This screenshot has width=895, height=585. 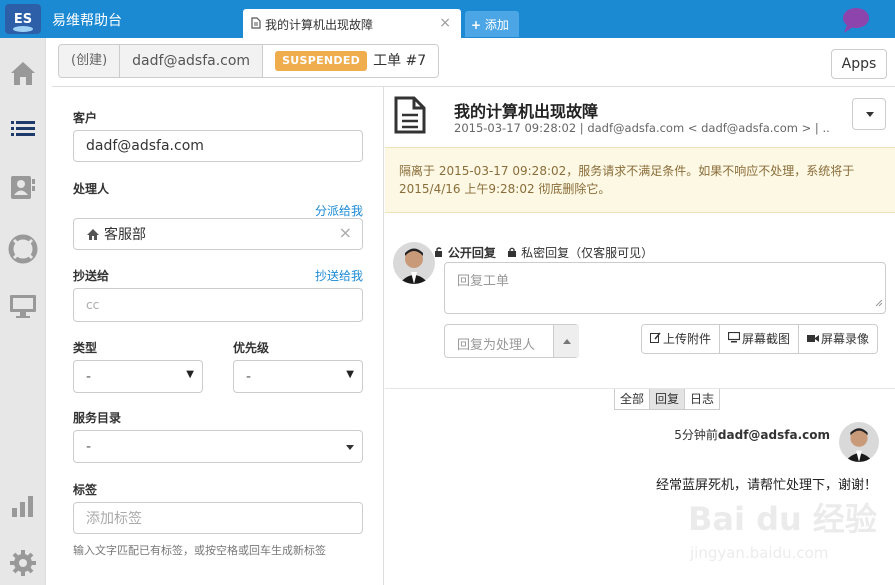 I want to click on top-bar: ES 易维帮助台 我的计算机出现故障 × + 添加, so click(x=447, y=19).